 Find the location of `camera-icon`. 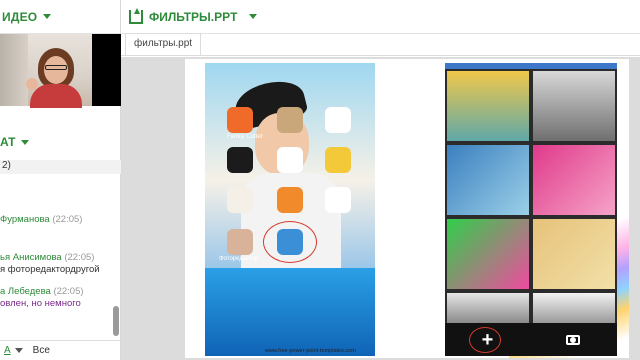

camera-icon is located at coordinates (573, 339).